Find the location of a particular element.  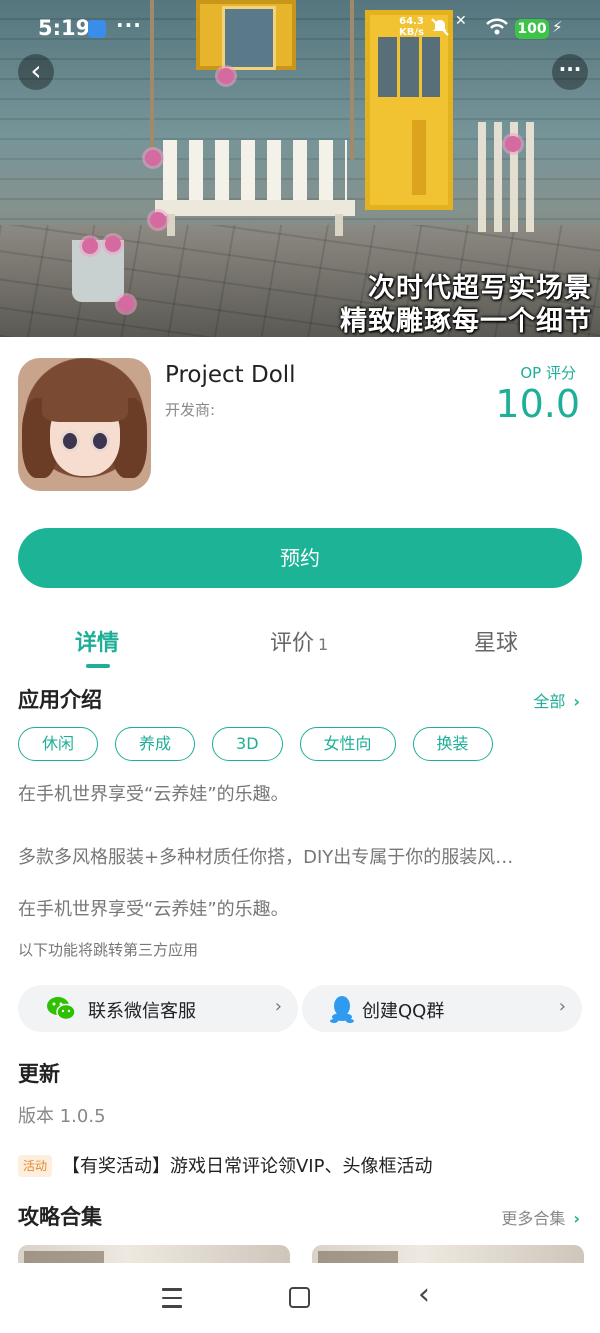

system-nav-bar: ‹ is located at coordinates (300, 1298).